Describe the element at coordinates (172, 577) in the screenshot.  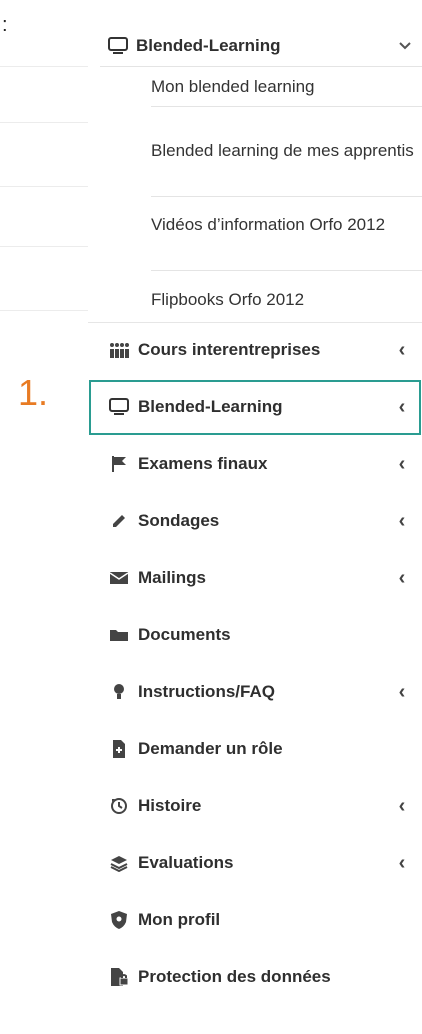
I see `menu-item-label: Mailings` at that location.